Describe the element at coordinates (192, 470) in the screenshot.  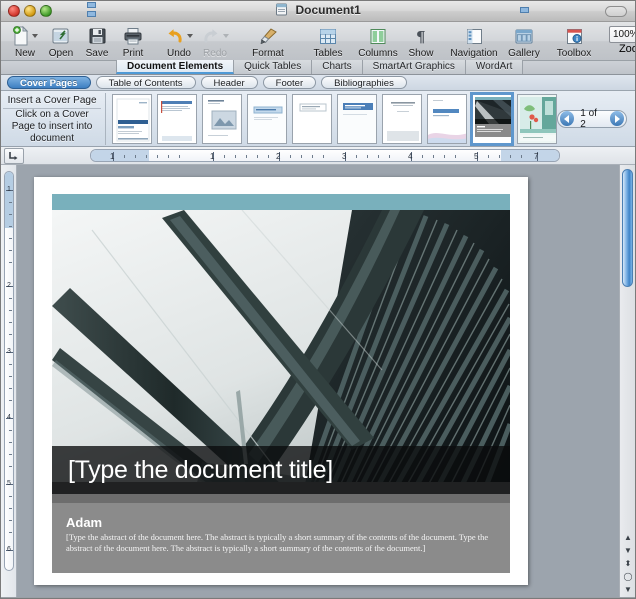
I see `document-title-placeholder: [Type the document title]` at that location.